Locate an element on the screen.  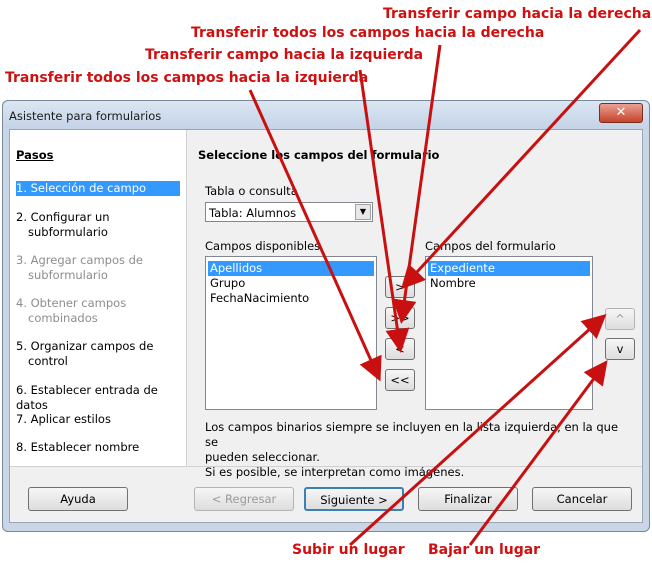
arrow-left-all is located at coordinates (315, 235).